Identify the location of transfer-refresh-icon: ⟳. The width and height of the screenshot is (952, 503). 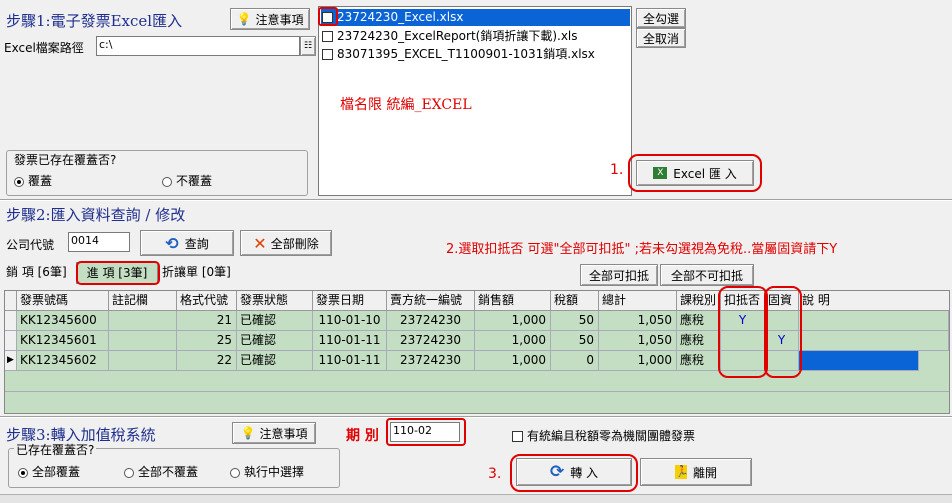
(557, 472).